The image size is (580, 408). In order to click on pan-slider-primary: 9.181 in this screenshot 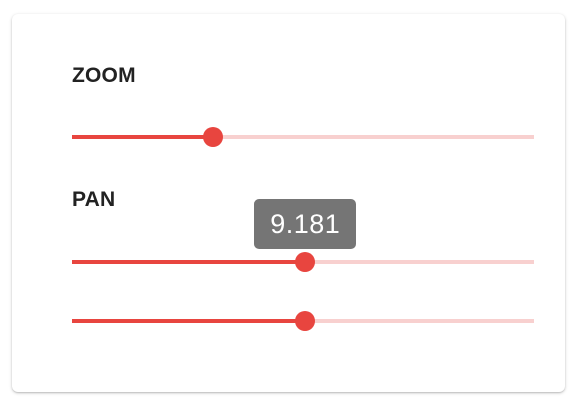, I will do `click(303, 235)`.